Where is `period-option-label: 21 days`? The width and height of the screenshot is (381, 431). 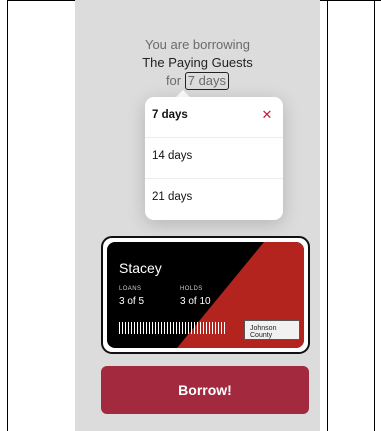 period-option-label: 21 days is located at coordinates (172, 197).